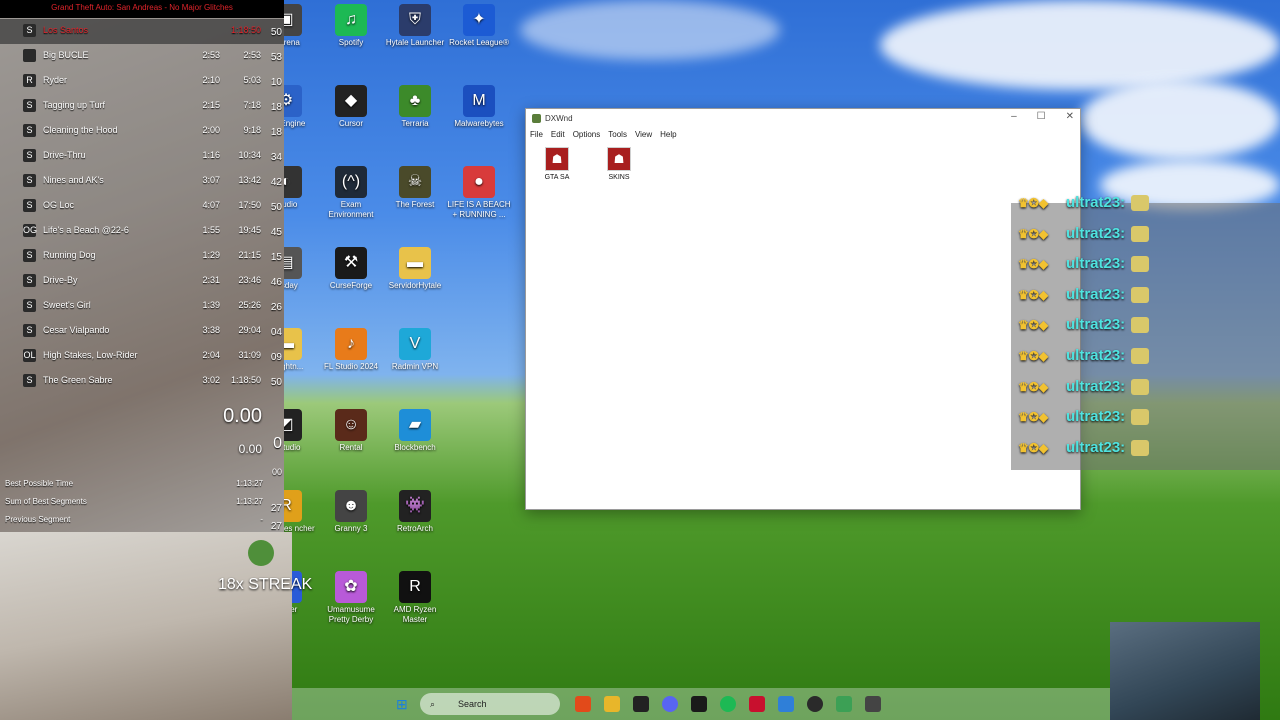  Describe the element at coordinates (66, 55) in the screenshot. I see `split-name: Big BUCLE` at that location.